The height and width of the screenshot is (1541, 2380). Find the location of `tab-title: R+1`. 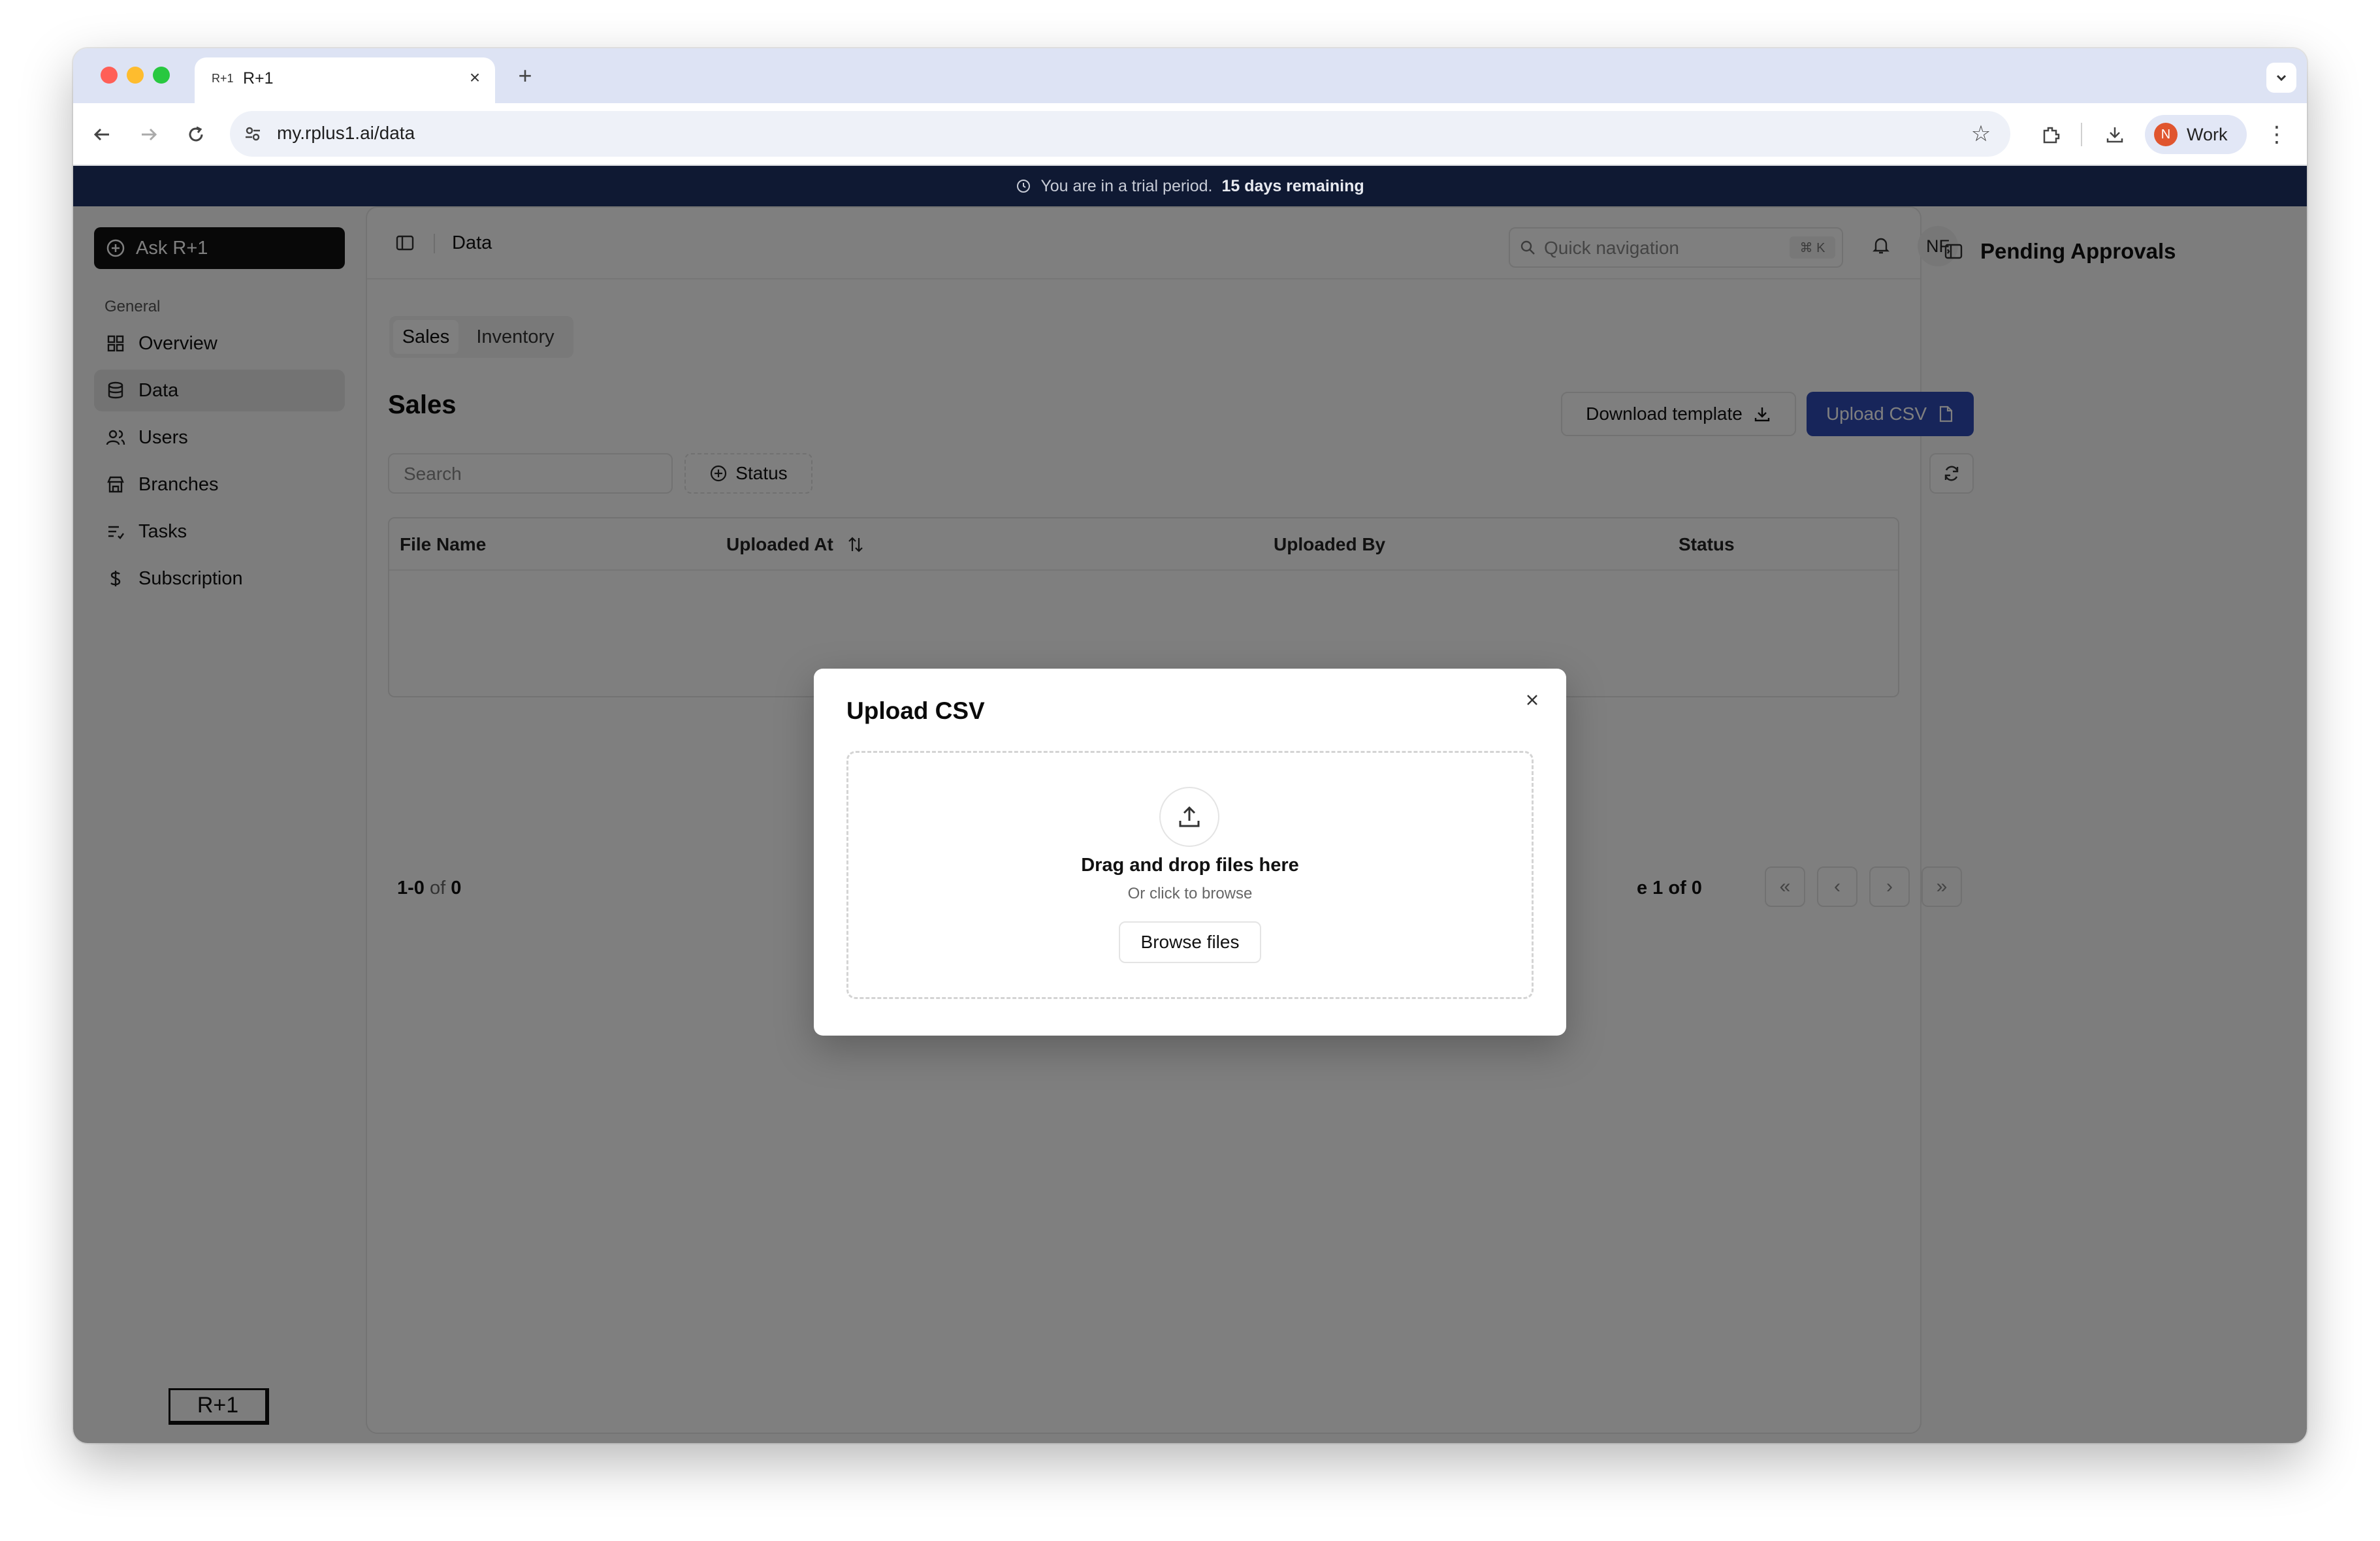

tab-title: R+1 is located at coordinates (258, 78).